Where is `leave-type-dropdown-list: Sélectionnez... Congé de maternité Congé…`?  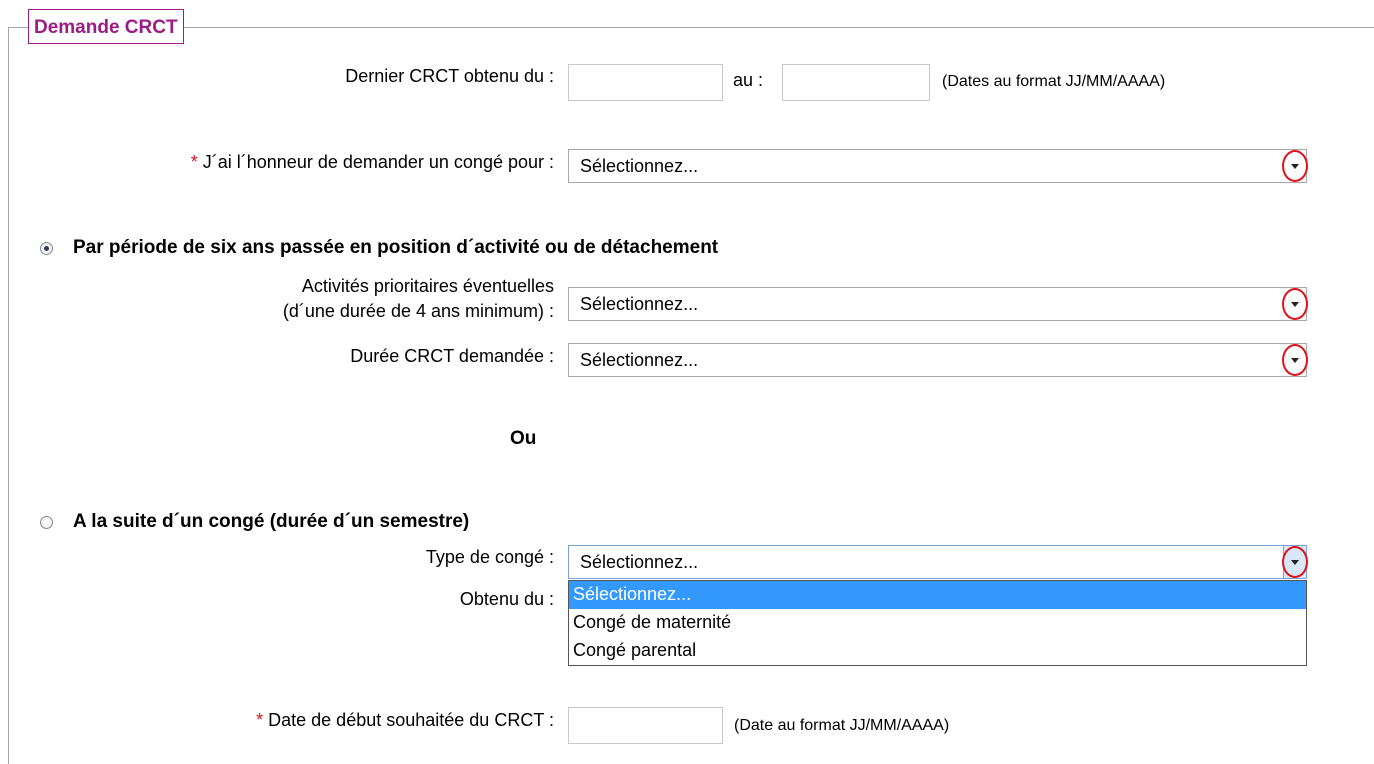
leave-type-dropdown-list: Sélectionnez... Congé de maternité Congé… is located at coordinates (937, 623).